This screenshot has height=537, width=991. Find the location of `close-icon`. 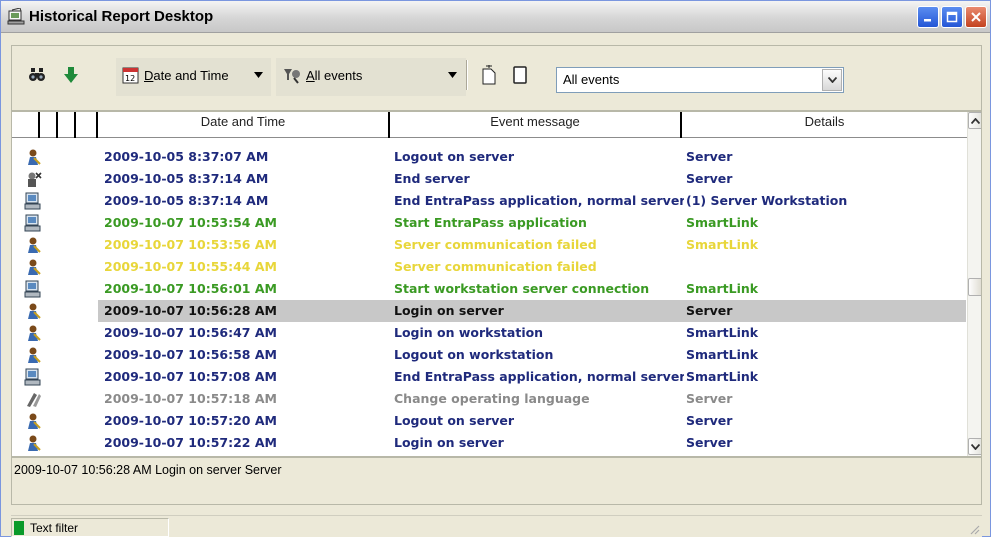

close-icon is located at coordinates (976, 17).